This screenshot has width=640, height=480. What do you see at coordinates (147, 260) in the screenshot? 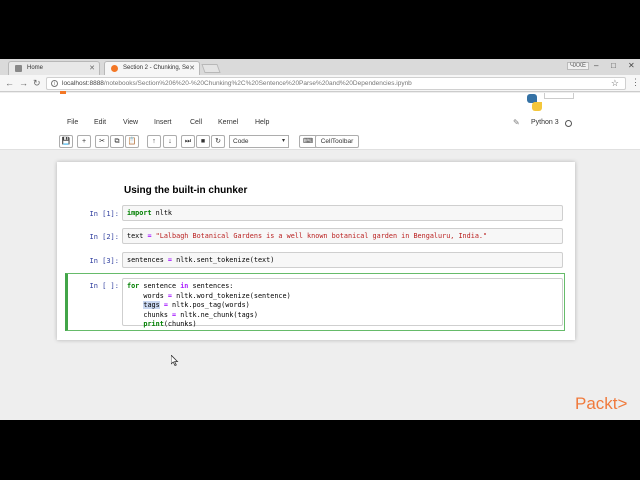
I see `code-token: sentences` at bounding box center [147, 260].